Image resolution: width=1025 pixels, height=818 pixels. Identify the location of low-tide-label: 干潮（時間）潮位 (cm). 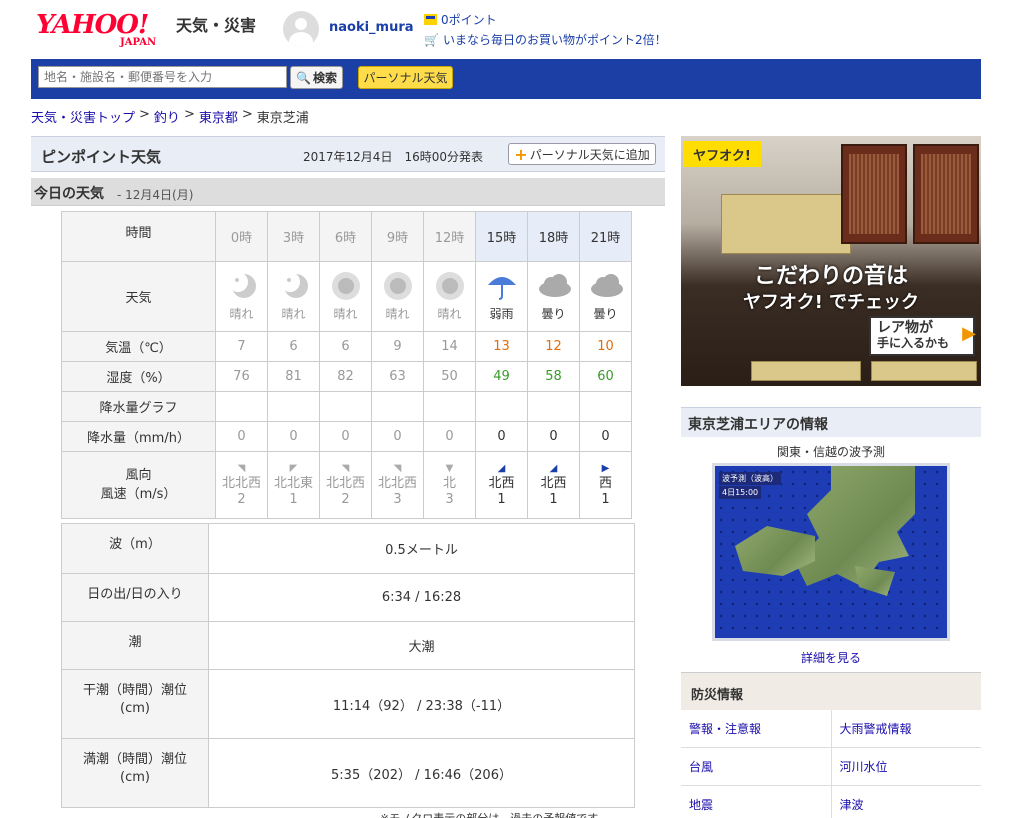
(135, 704).